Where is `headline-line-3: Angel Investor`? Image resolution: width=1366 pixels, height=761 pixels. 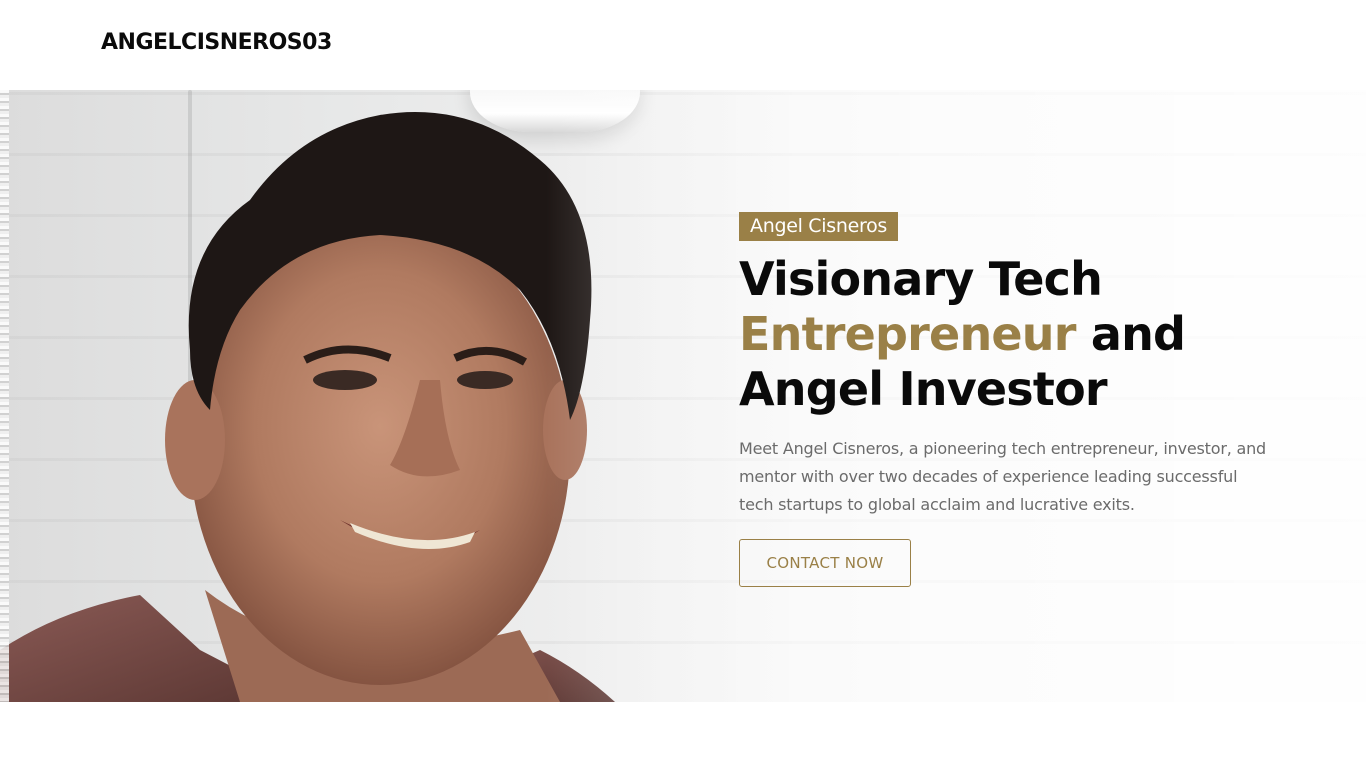 headline-line-3: Angel Investor is located at coordinates (923, 389).